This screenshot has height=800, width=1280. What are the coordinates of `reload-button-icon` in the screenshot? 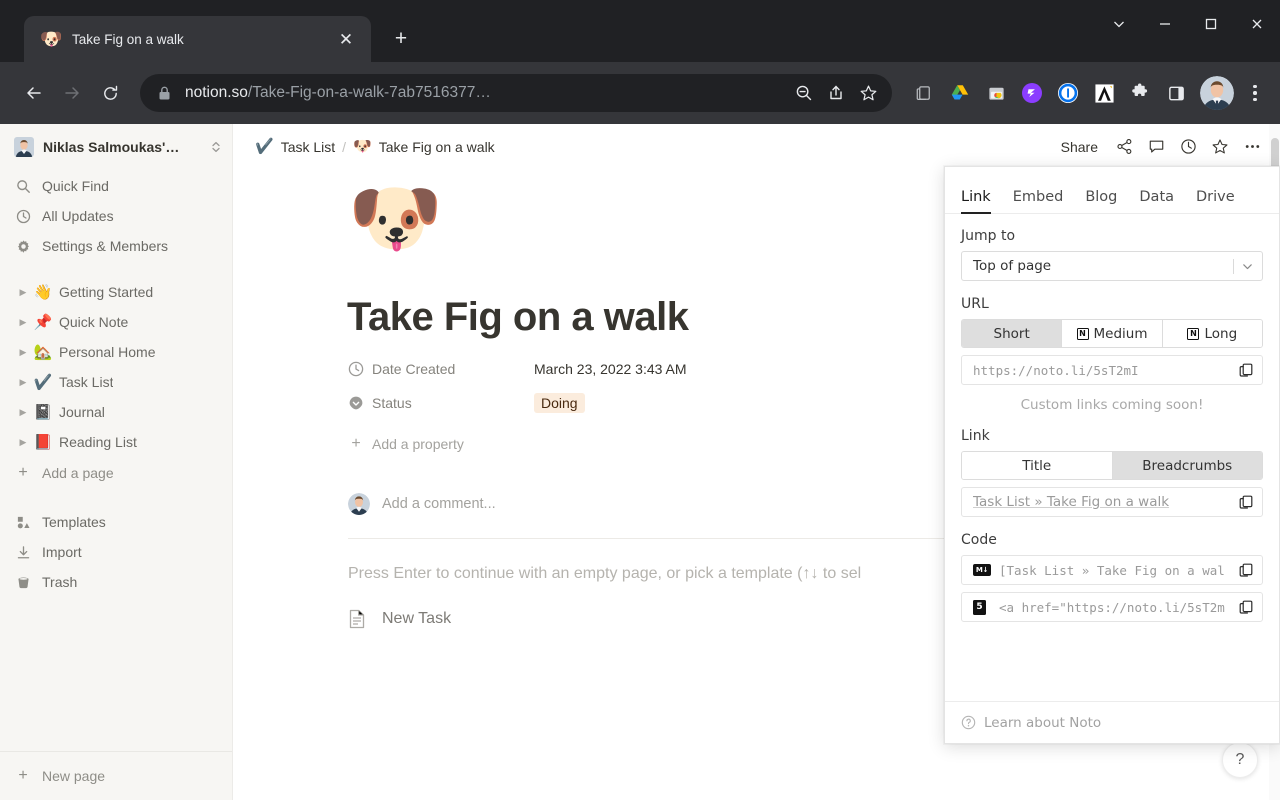 It's located at (110, 93).